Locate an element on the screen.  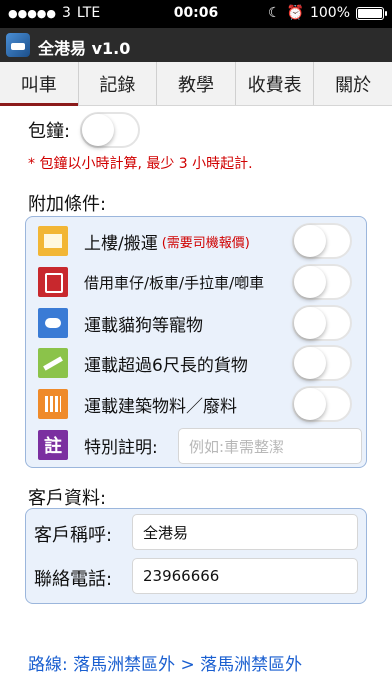
route-link: 路線: 落馬洲禁區外 > 落馬洲禁區外 is located at coordinates (165, 662).